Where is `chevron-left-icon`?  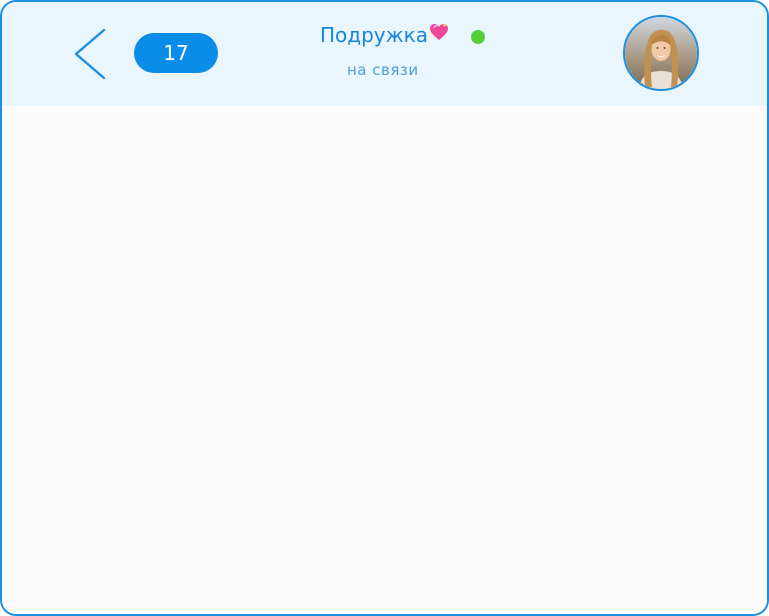 chevron-left-icon is located at coordinates (90, 54).